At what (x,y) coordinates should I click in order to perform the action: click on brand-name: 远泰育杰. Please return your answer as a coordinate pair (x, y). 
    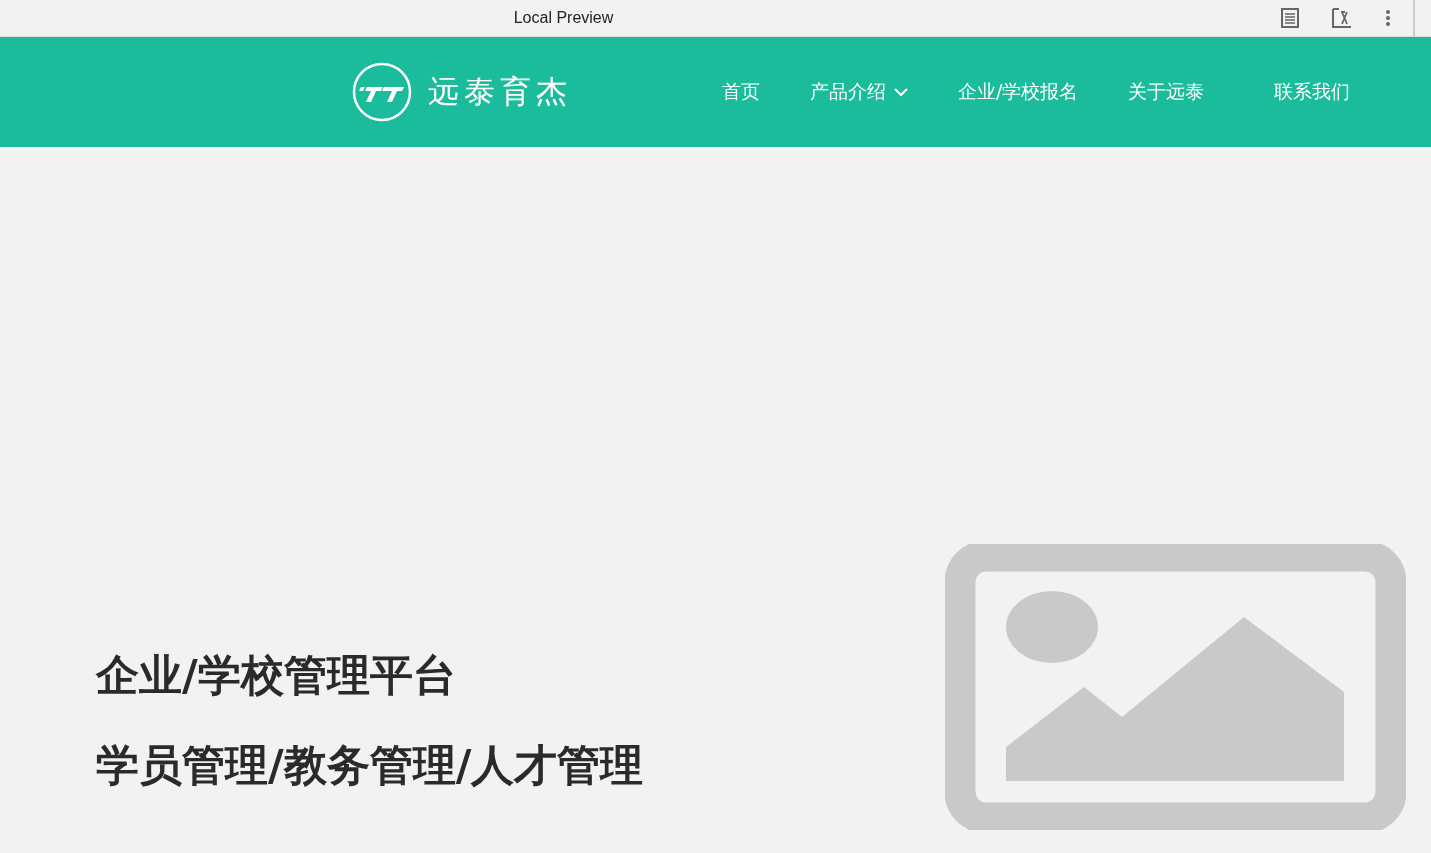
    Looking at the image, I should click on (500, 92).